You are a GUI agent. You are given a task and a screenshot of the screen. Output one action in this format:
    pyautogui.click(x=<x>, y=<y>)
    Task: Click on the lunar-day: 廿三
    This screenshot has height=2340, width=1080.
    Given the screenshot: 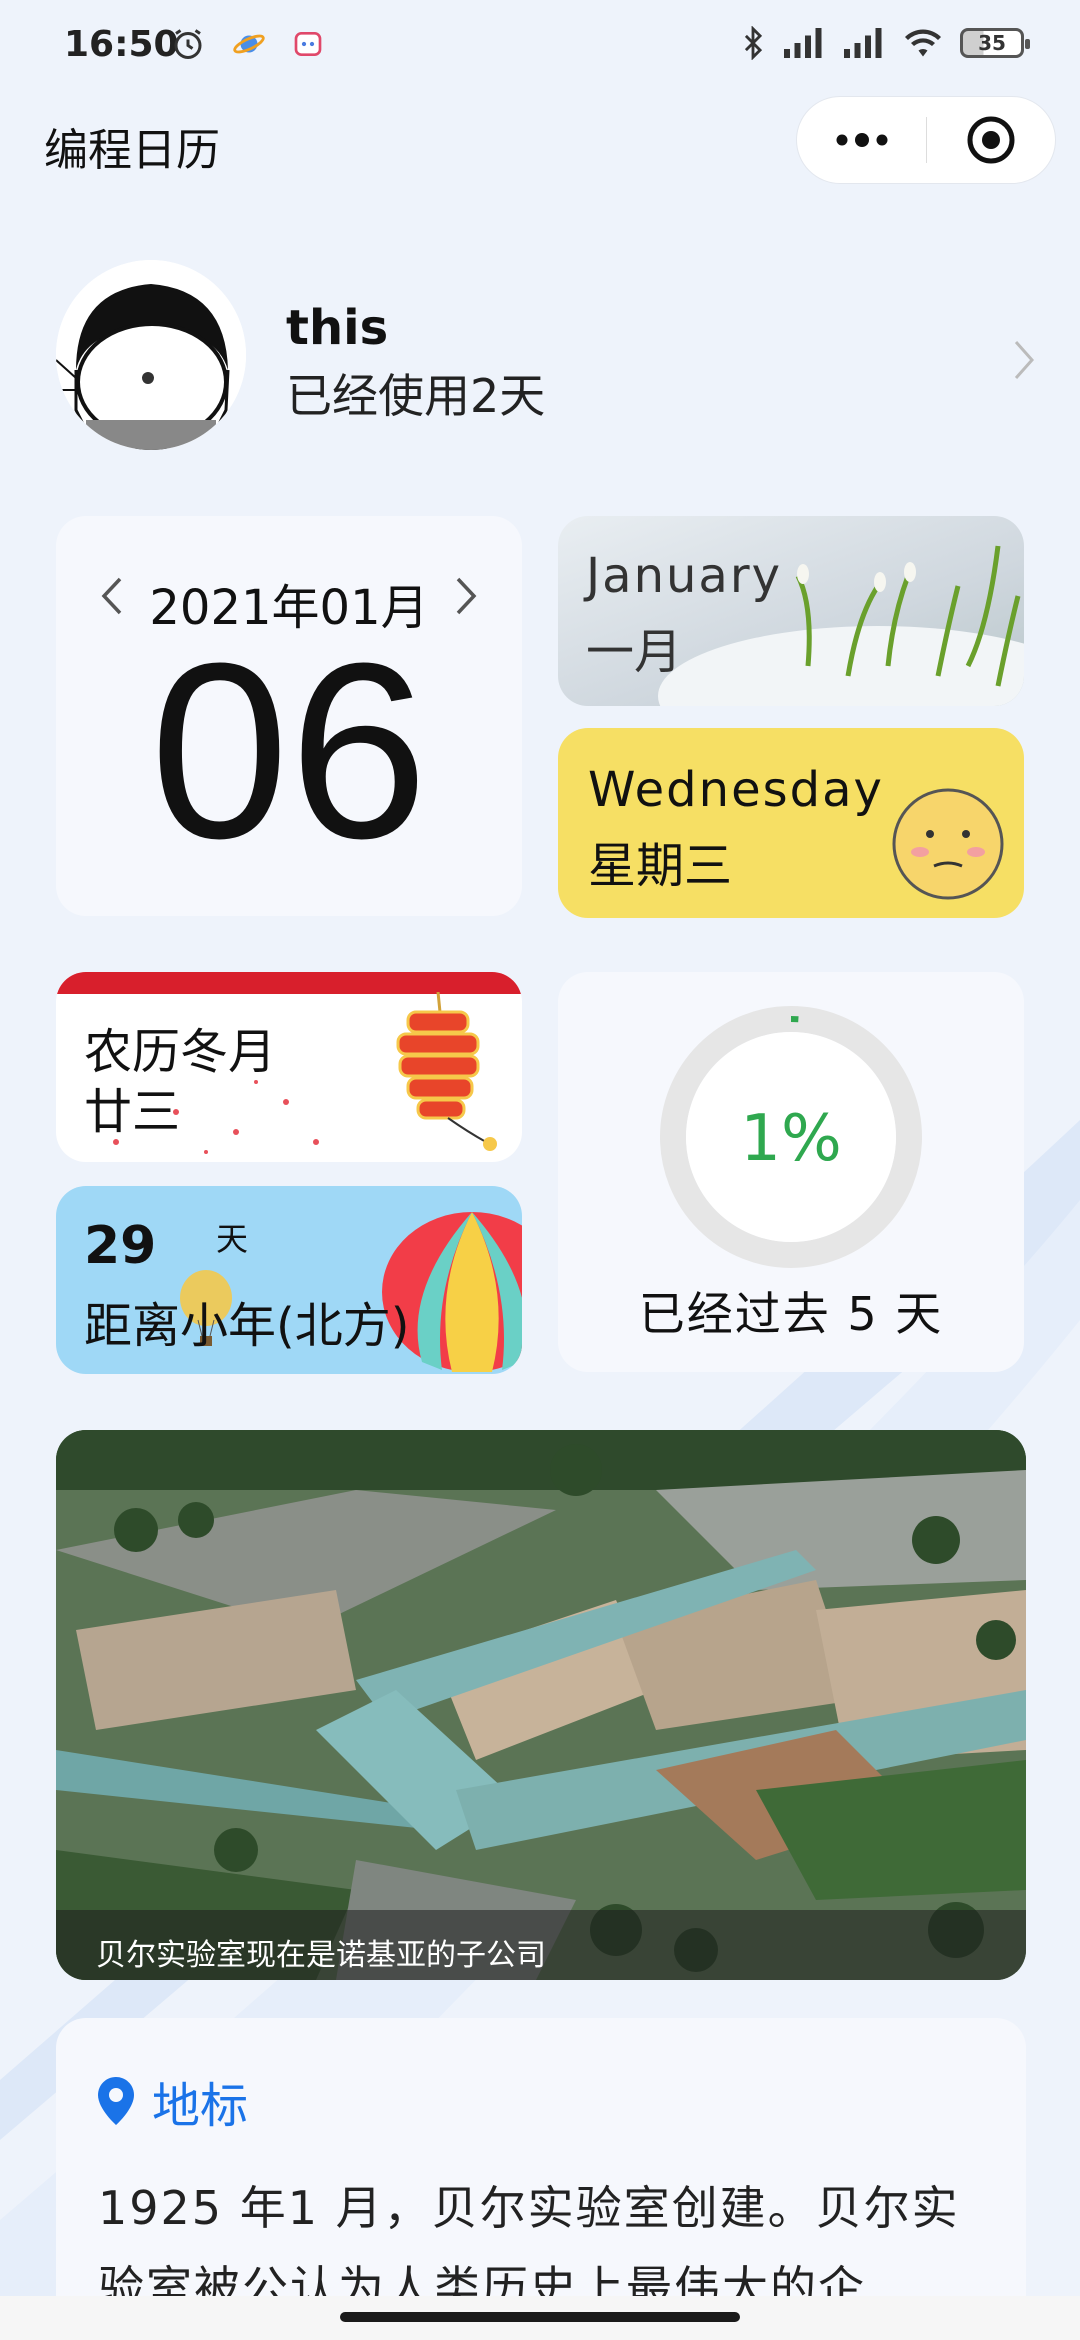 What is the action you would take?
    pyautogui.click(x=132, y=1112)
    